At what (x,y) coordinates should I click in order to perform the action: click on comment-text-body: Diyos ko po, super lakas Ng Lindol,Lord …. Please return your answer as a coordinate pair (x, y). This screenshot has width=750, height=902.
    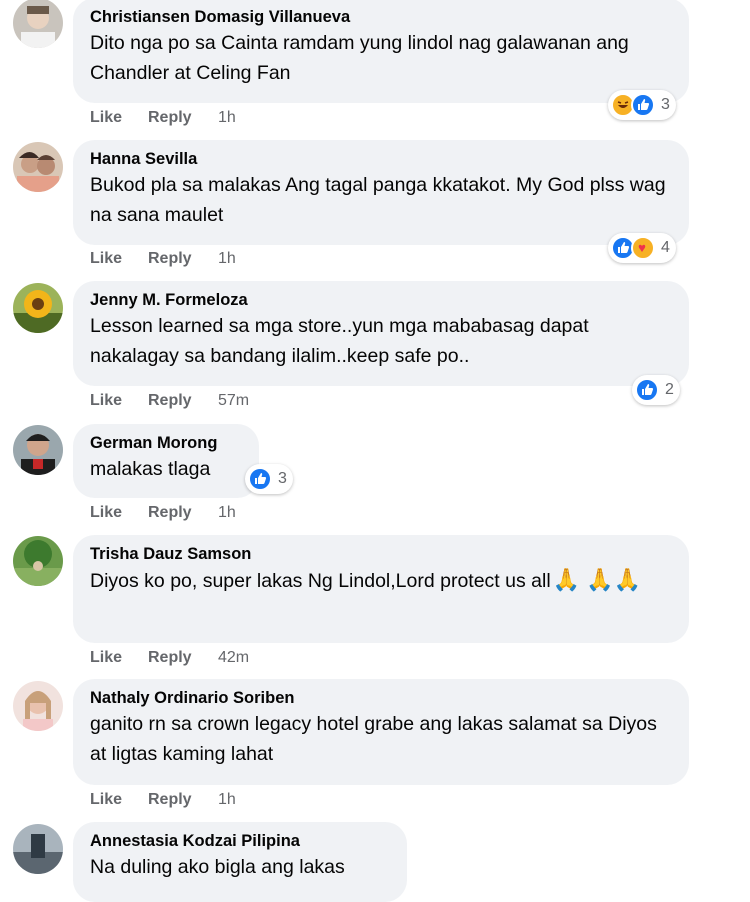
    Looking at the image, I should click on (320, 581).